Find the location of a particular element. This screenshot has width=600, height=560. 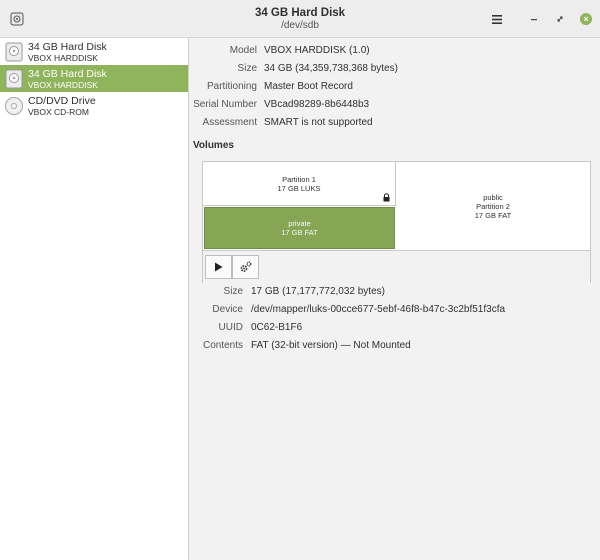

disk-partitioning-value: Master Boot Record is located at coordinates (308, 86).